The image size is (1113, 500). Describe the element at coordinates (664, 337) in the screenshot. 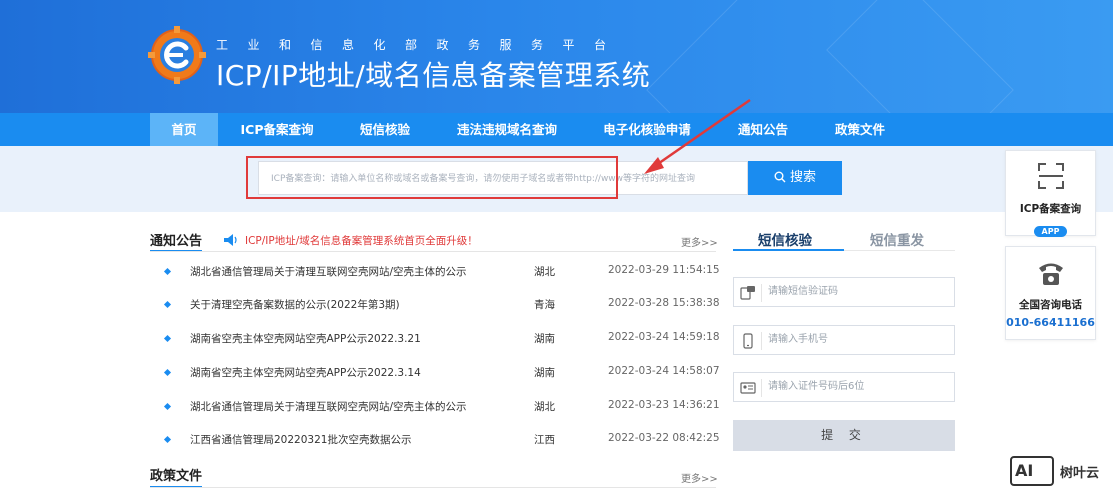

I see `notice-item-date: 2022-03-24 14:59:18` at that location.